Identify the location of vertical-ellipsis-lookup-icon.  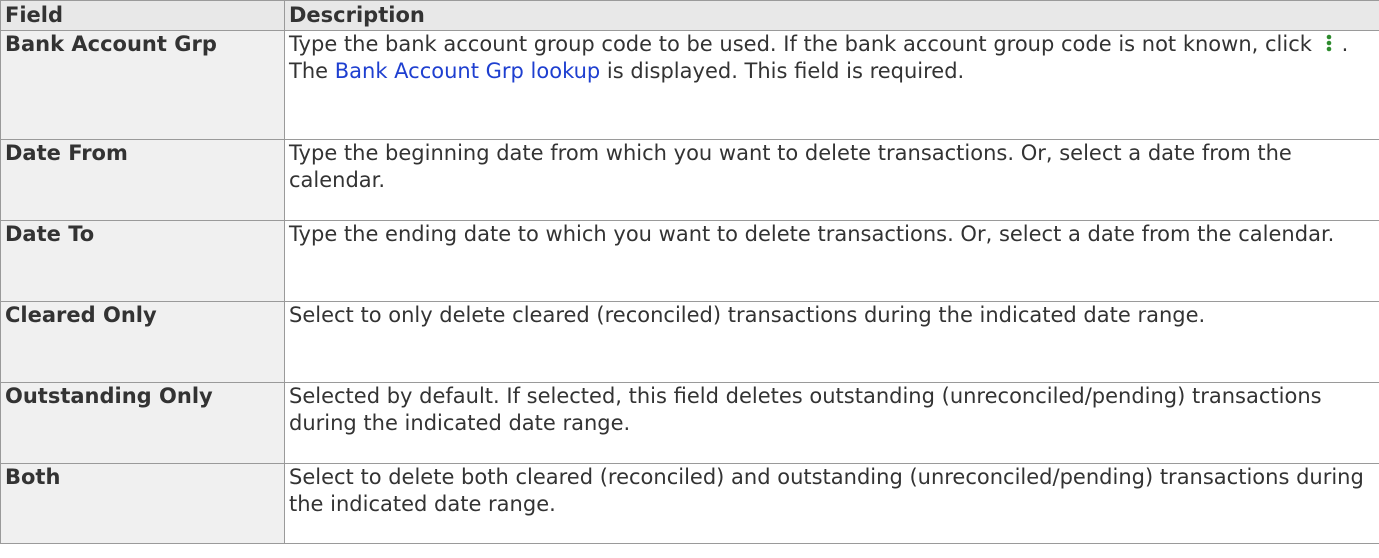
(1329, 43).